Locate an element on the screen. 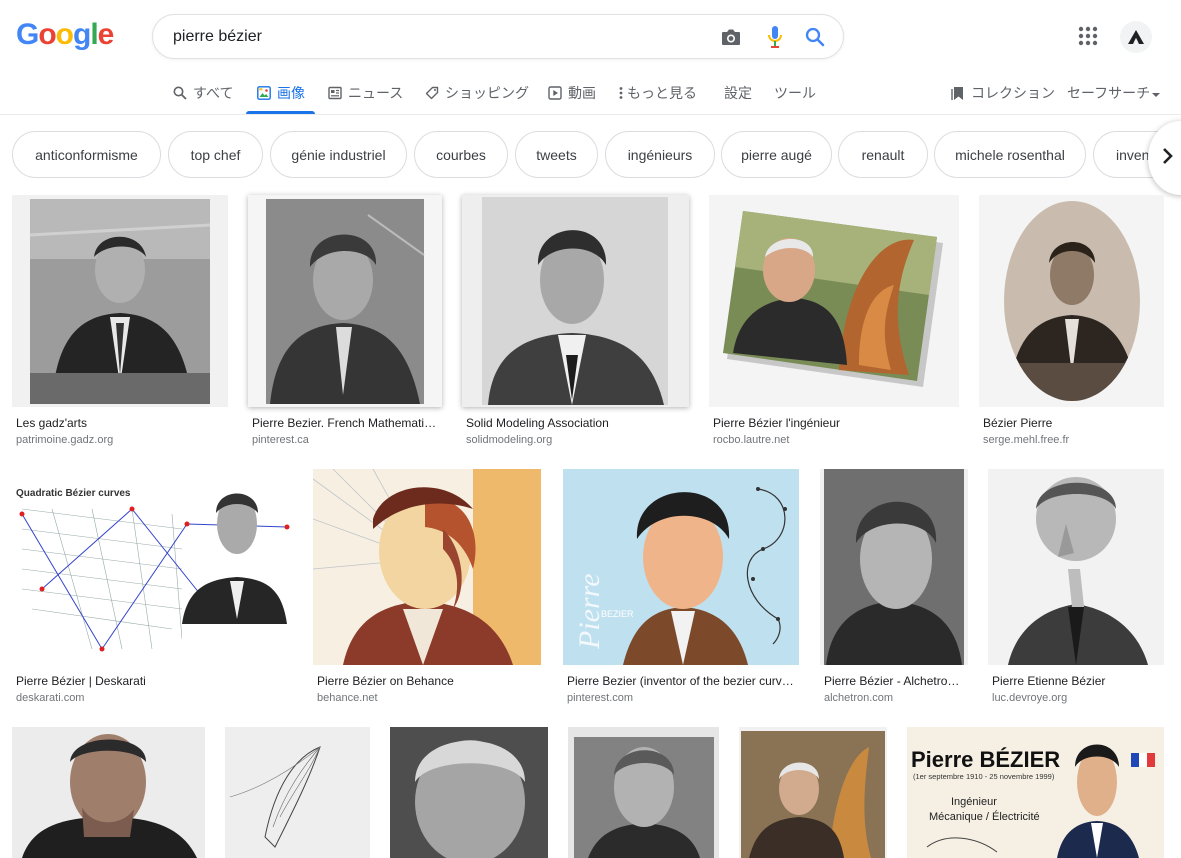  diagram-heading: Quadratic Bézier curves is located at coordinates (73, 493).